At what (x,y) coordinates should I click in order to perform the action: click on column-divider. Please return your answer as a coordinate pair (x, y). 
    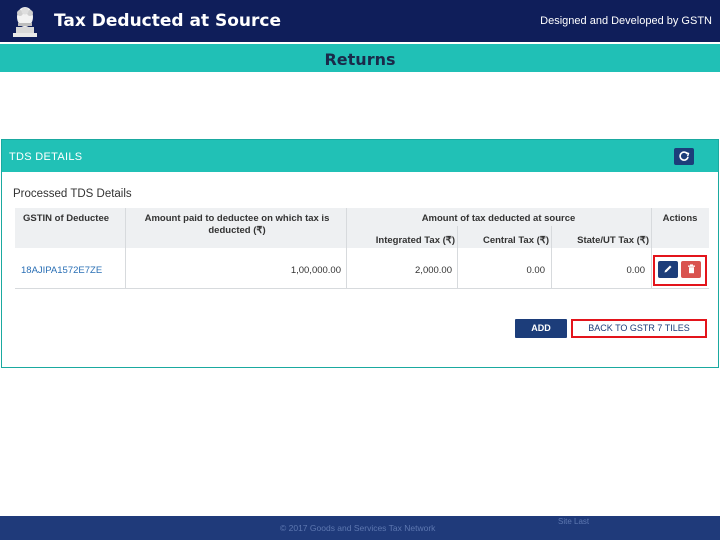
    Looking at the image, I should click on (125, 248).